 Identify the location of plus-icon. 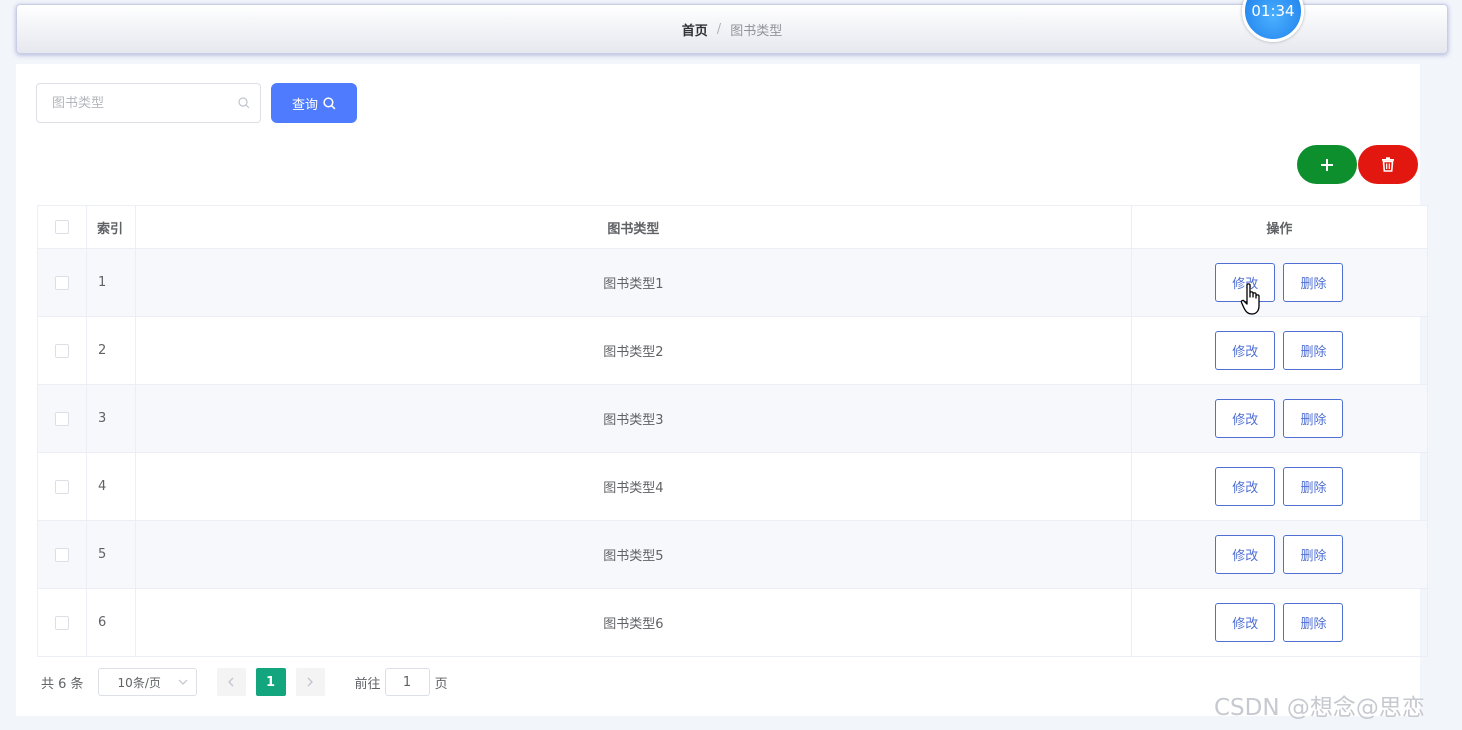
(1327, 164).